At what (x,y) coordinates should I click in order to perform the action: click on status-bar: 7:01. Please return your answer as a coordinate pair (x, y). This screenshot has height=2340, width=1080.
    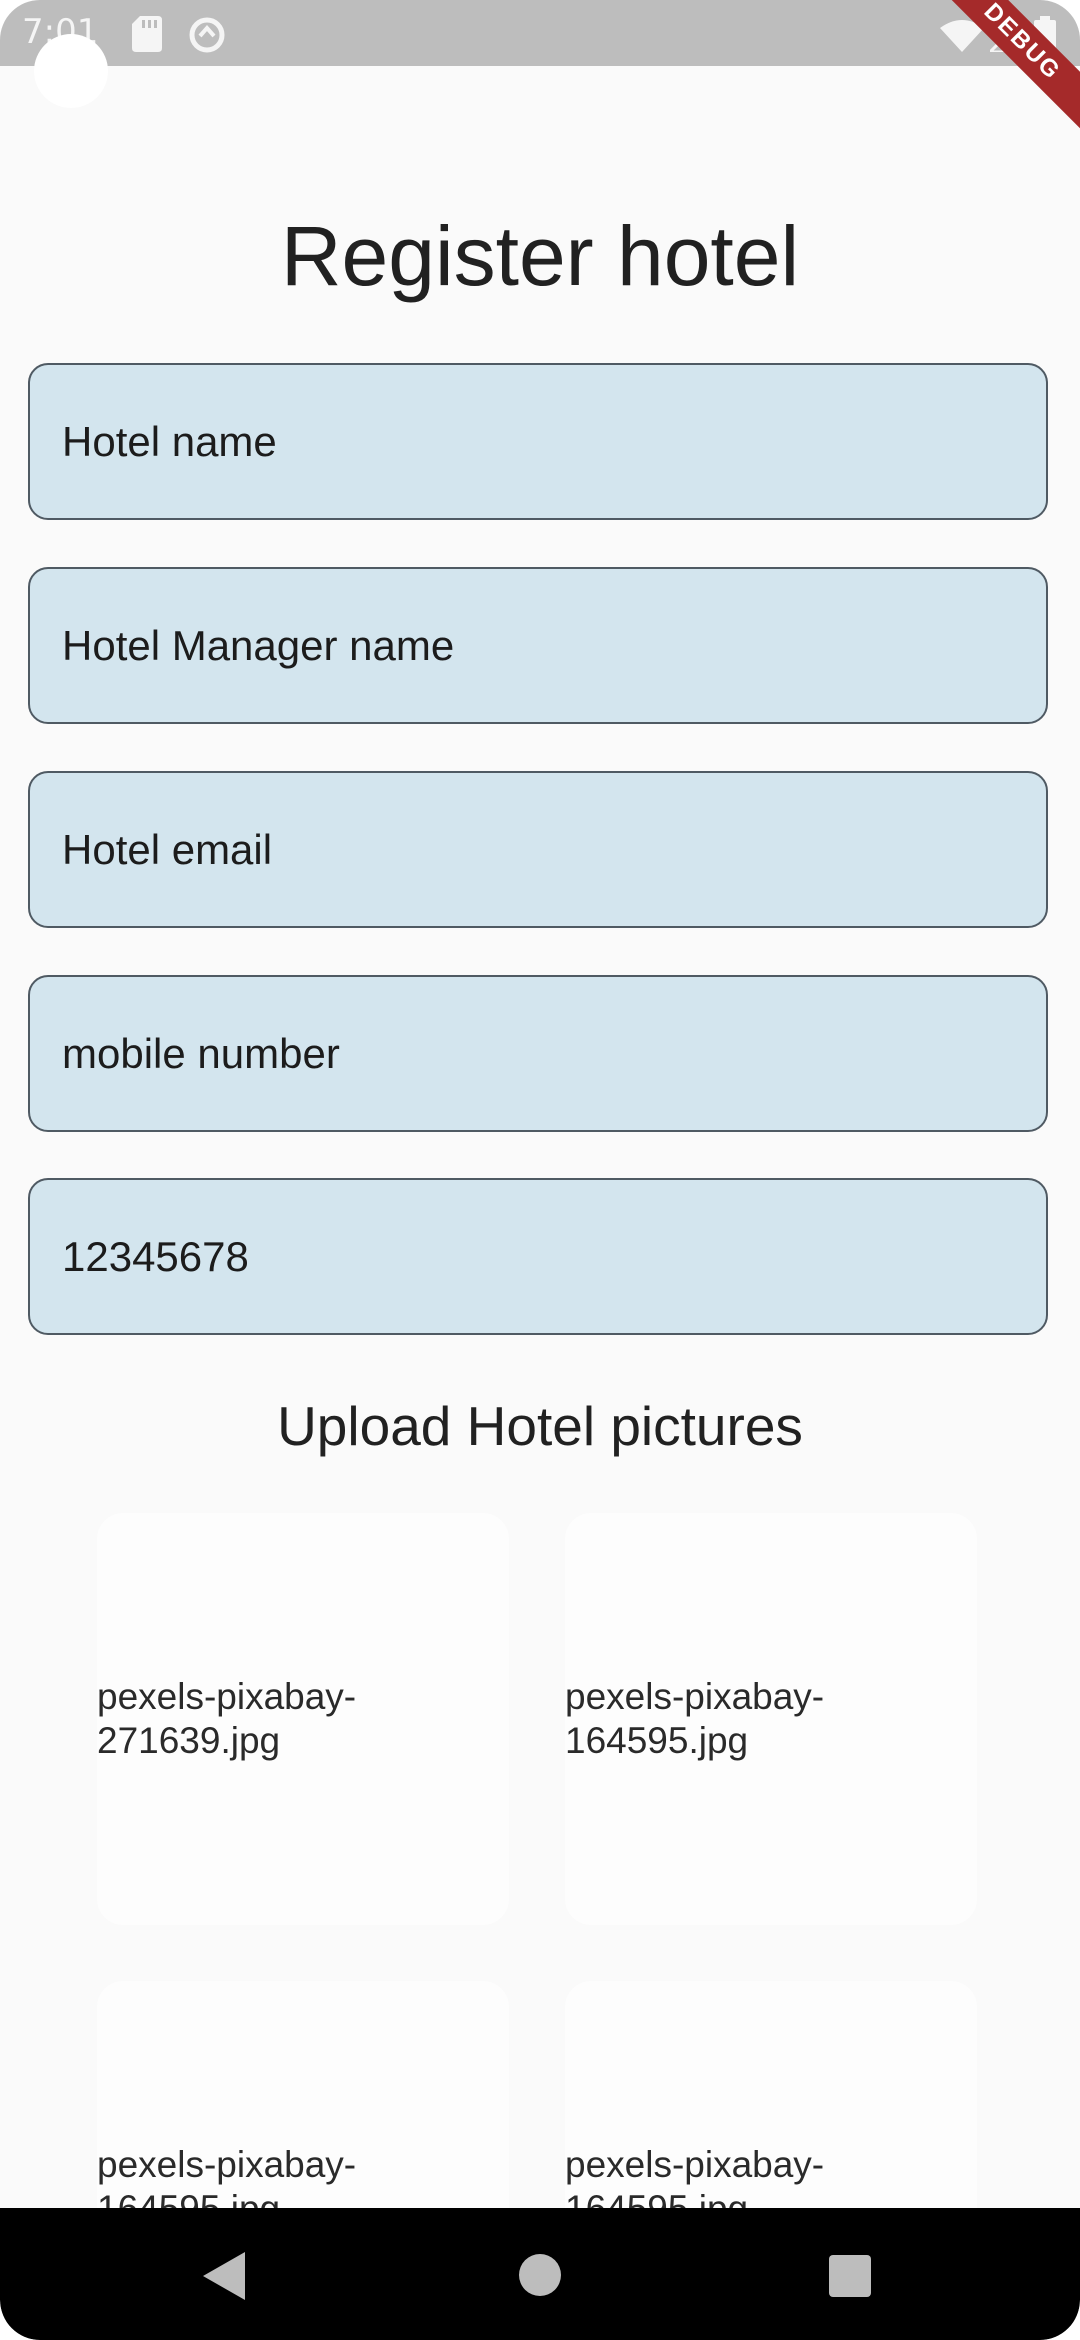
    Looking at the image, I should click on (540, 33).